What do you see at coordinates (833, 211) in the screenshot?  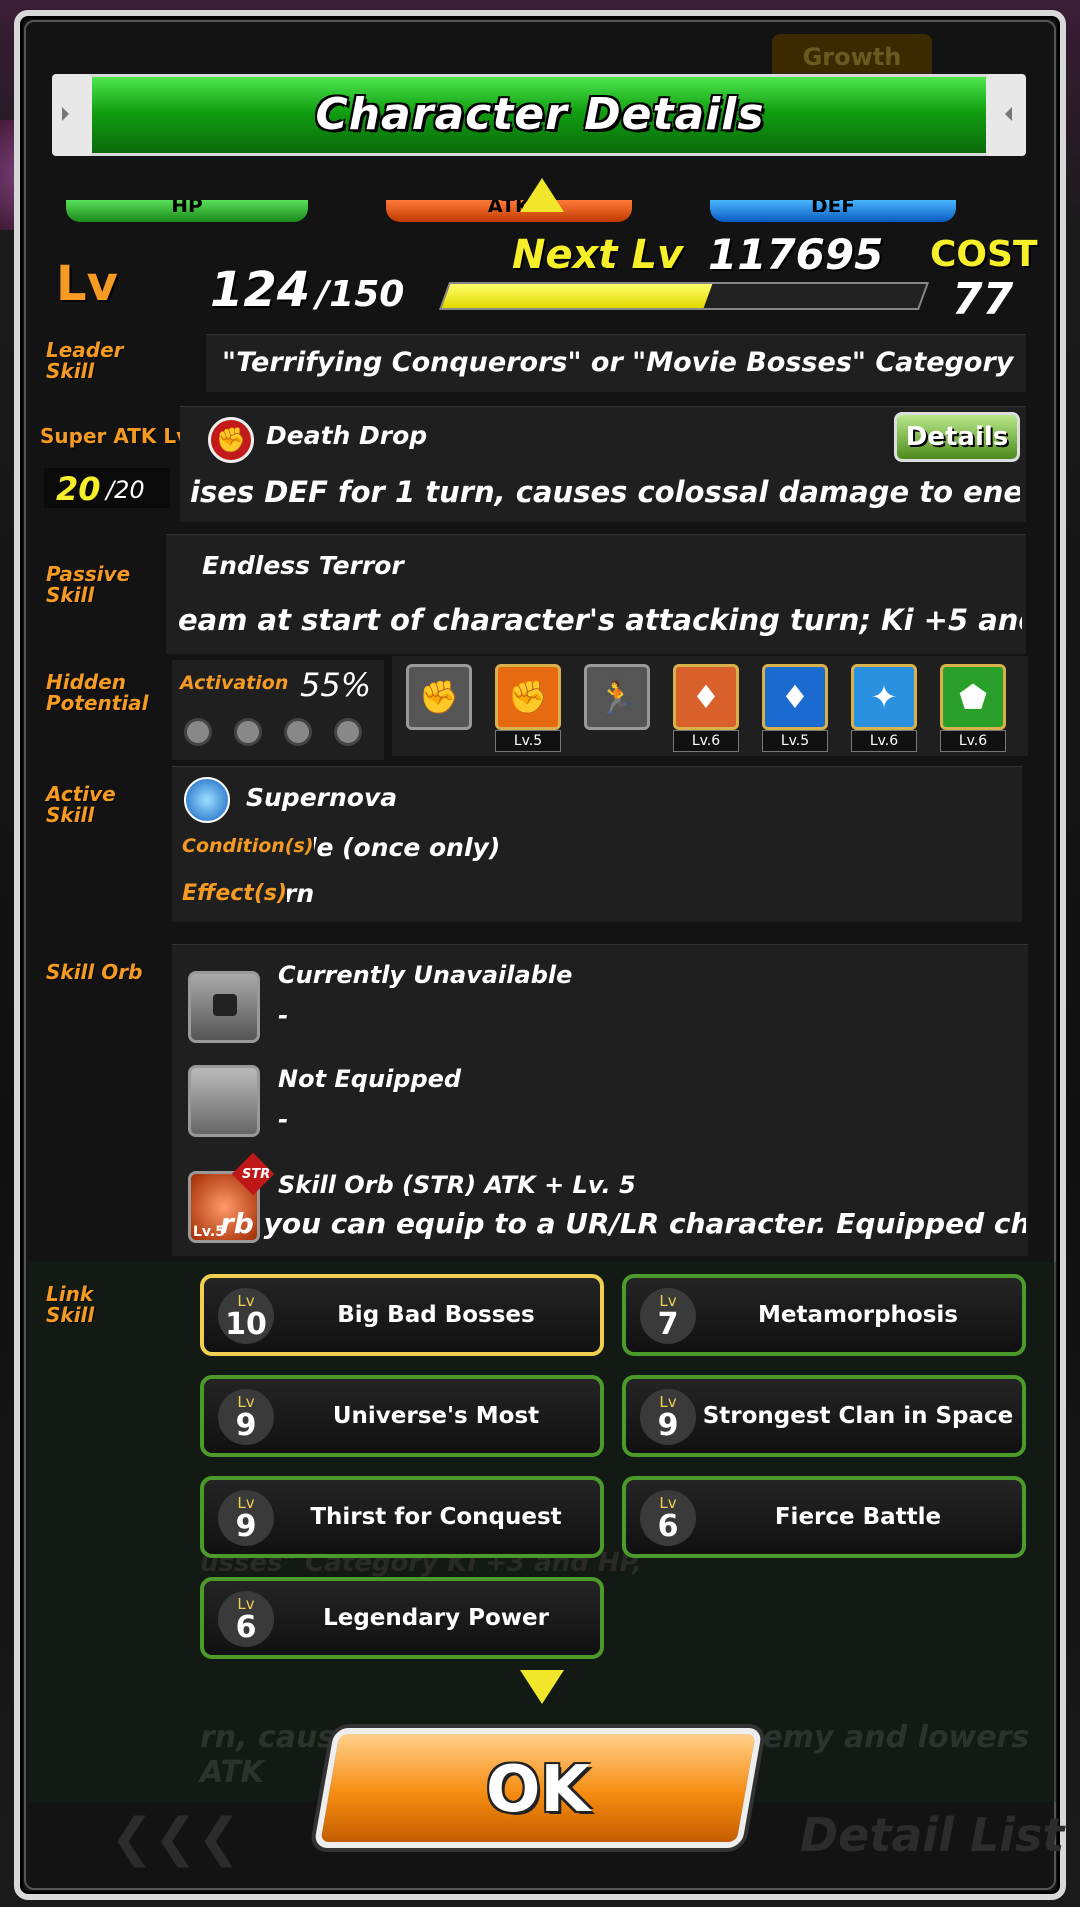 I see `def-tab: DEF` at bounding box center [833, 211].